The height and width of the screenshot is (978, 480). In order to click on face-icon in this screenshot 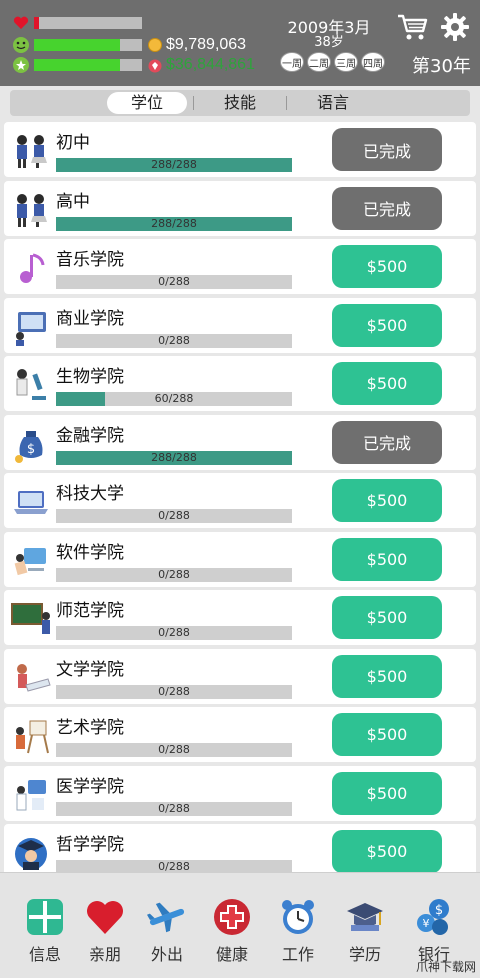, I will do `click(21, 45)`.